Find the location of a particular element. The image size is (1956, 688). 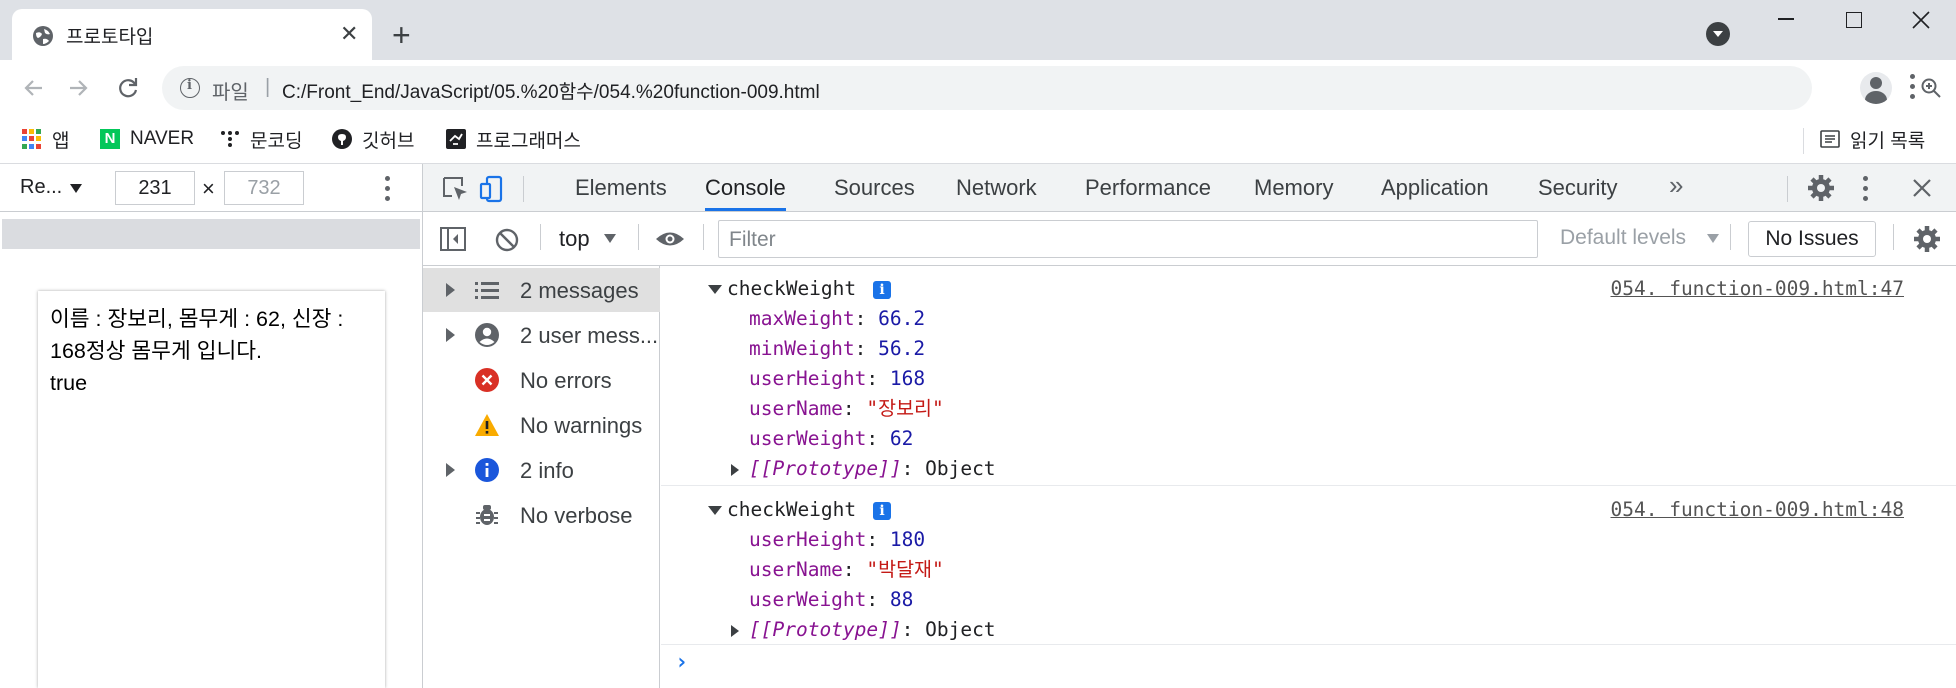

console-settings-gear-icon is located at coordinates (1927, 239).